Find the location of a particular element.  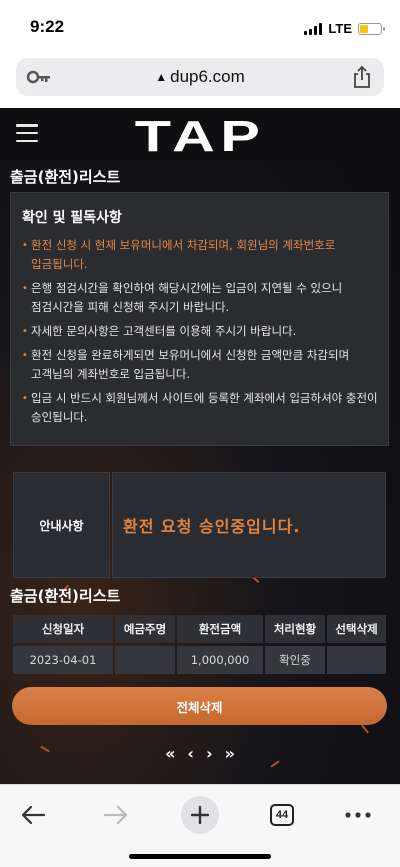

browser-toolbar: 44 is located at coordinates (200, 825).